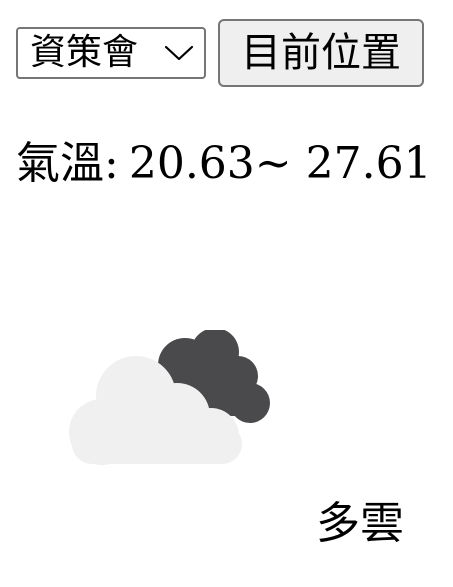  I want to click on location-select: 資策會, so click(111, 53).